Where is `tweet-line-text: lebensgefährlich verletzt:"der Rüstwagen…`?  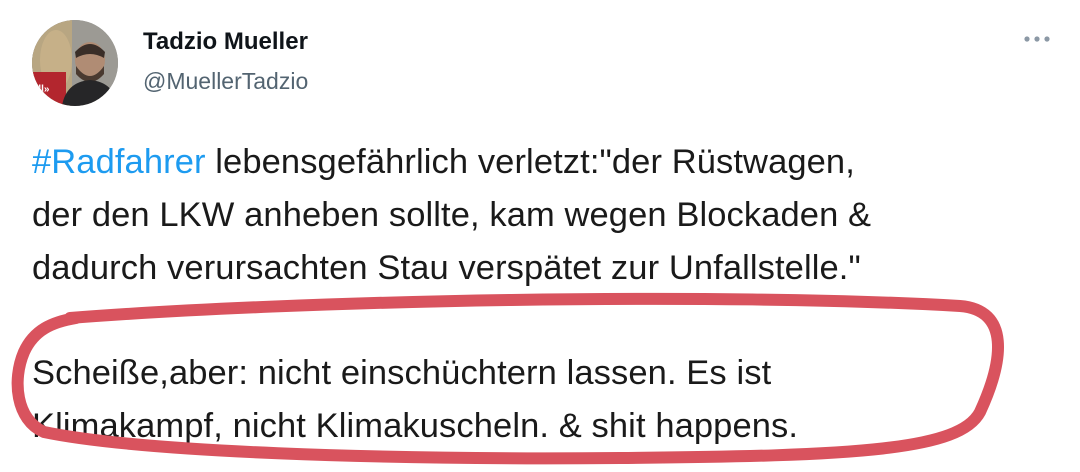
tweet-line-text: lebensgefährlich verletzt:"der Rüstwagen… is located at coordinates (530, 162).